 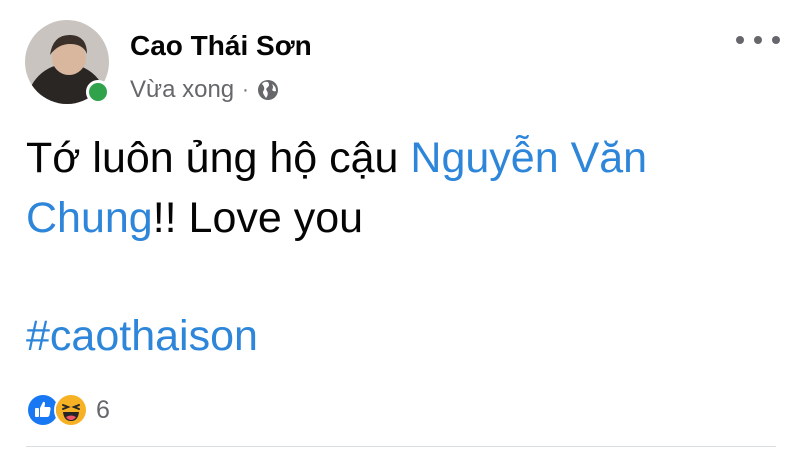 What do you see at coordinates (71, 410) in the screenshot?
I see `haha-icon` at bounding box center [71, 410].